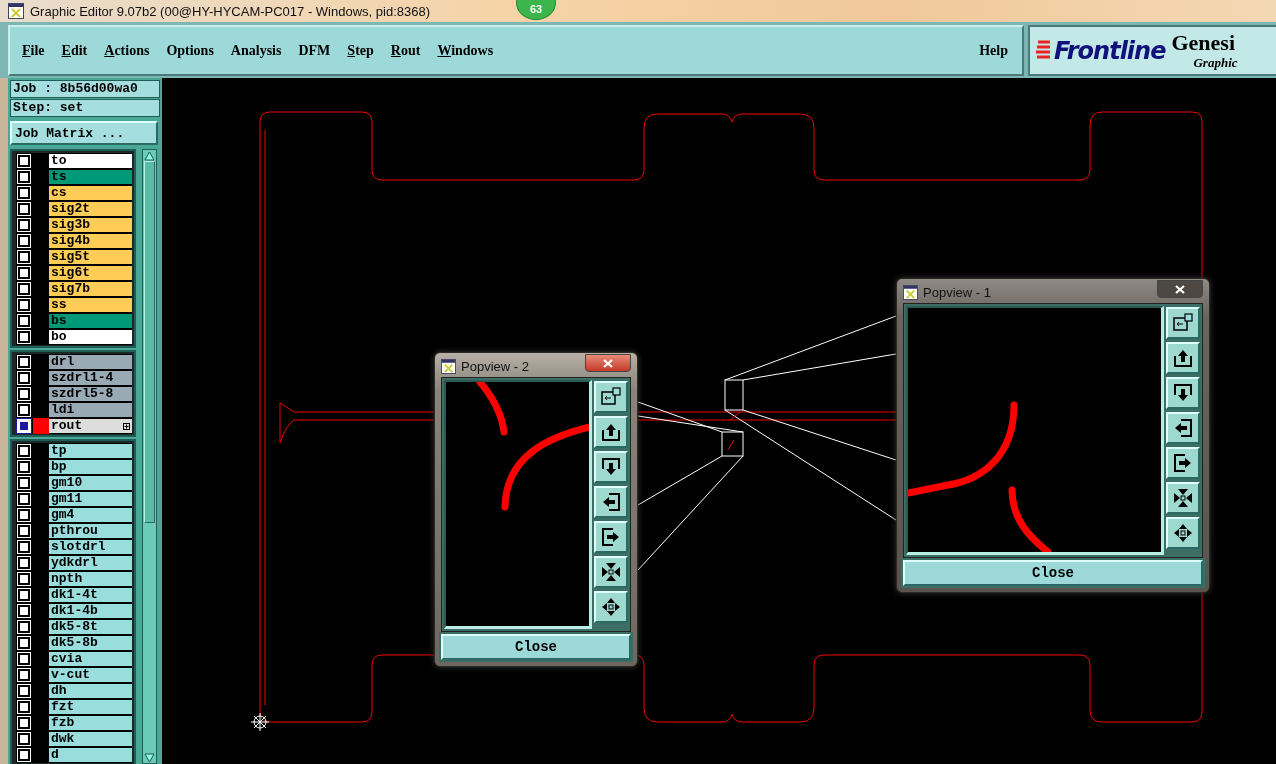 The height and width of the screenshot is (764, 1276). Describe the element at coordinates (90, 161) in the screenshot. I see `layer-name: to` at that location.